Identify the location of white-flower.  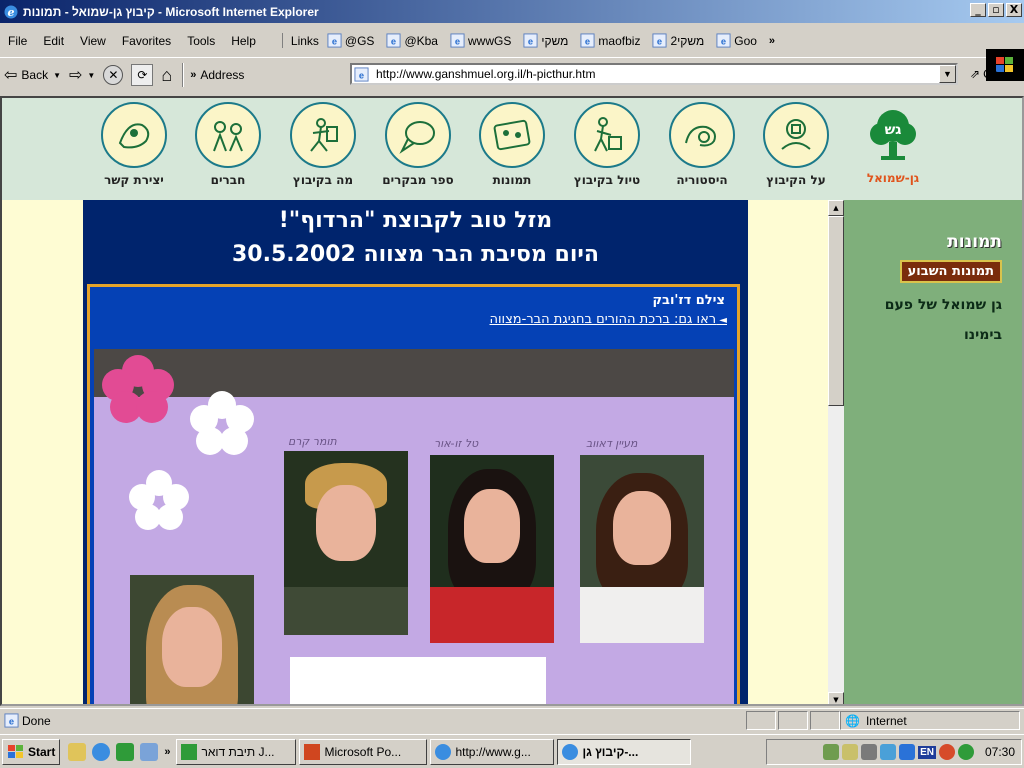
(159, 500).